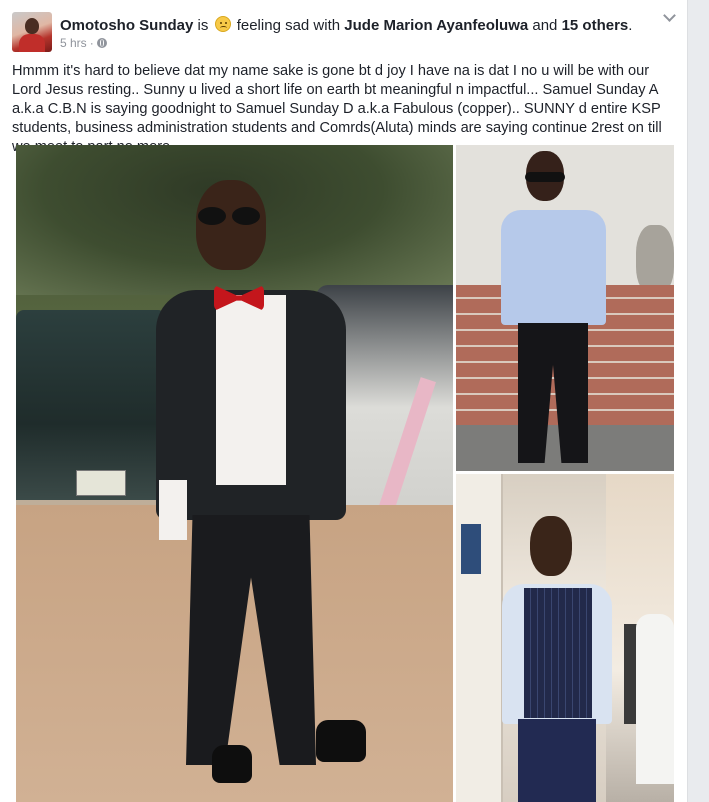  What do you see at coordinates (557, 760) in the screenshot?
I see `trousers` at bounding box center [557, 760].